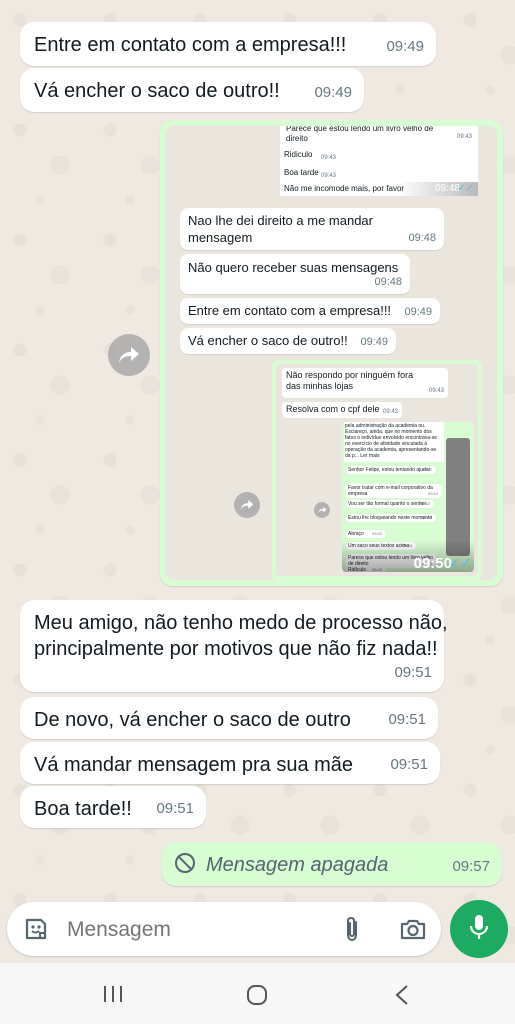 The height and width of the screenshot is (1024, 515). I want to click on fragment-text: Ridiculo, so click(298, 154).